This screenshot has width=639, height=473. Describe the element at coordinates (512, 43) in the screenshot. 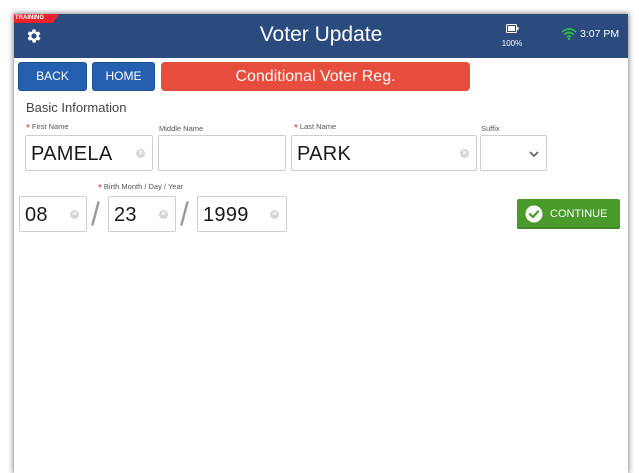

I see `battery-percent: 100%` at that location.